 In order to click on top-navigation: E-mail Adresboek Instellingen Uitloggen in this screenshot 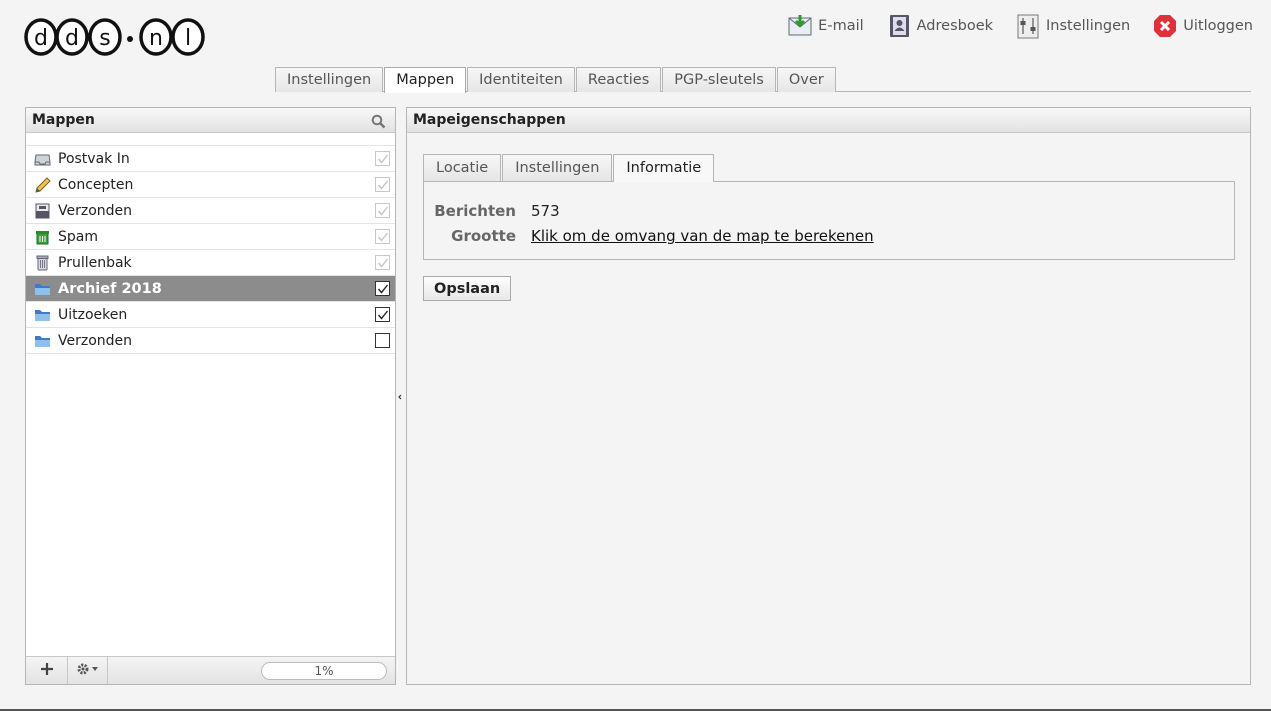, I will do `click(1009, 26)`.